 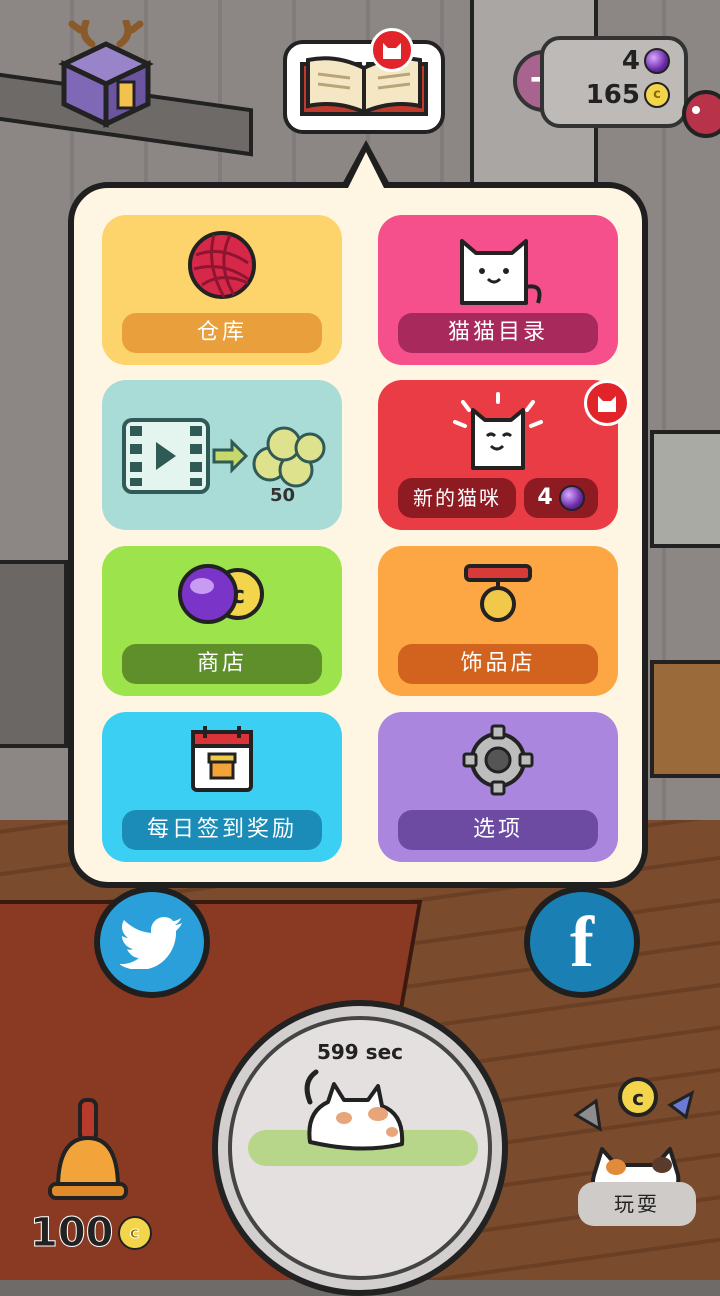 I want to click on sleeping-cat-icon, so click(x=354, y=1110).